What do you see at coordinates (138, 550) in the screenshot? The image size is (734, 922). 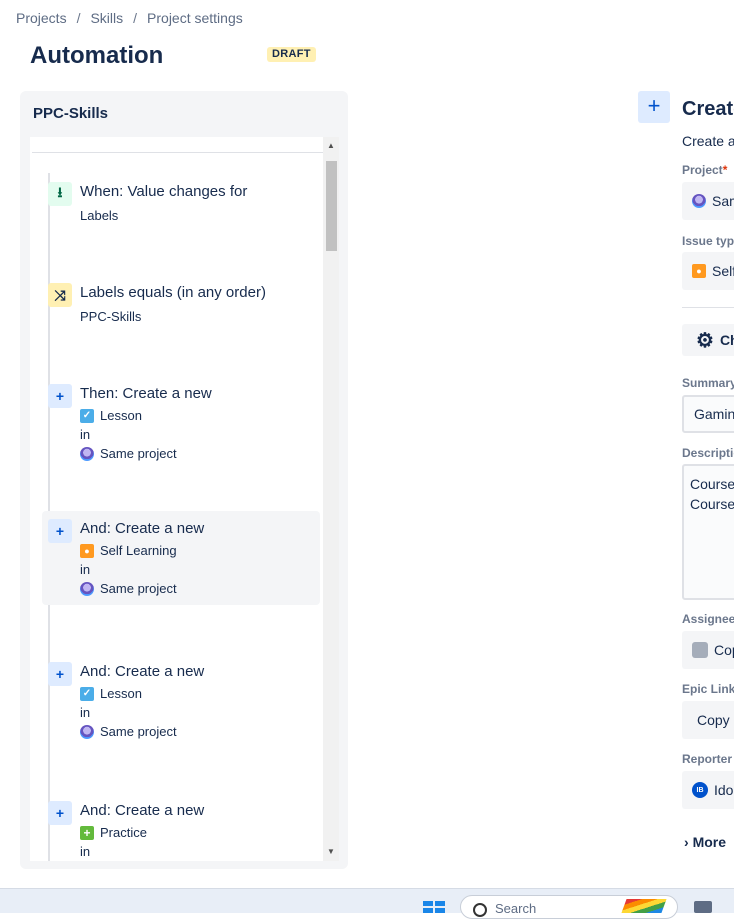 I see `issue-type: Self Learning` at bounding box center [138, 550].